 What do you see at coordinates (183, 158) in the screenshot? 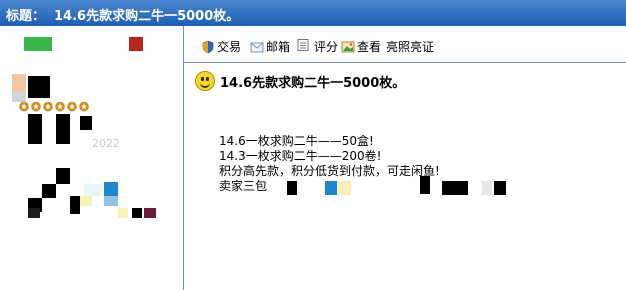
I see `panel-divider` at bounding box center [183, 158].